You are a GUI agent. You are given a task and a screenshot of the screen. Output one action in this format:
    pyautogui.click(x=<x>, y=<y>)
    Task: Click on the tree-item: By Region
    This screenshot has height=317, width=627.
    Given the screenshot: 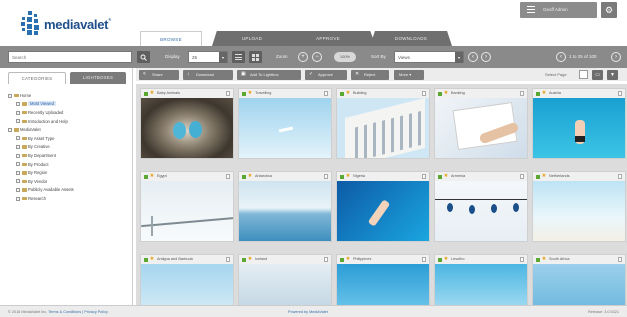 What is the action you would take?
    pyautogui.click(x=68, y=173)
    